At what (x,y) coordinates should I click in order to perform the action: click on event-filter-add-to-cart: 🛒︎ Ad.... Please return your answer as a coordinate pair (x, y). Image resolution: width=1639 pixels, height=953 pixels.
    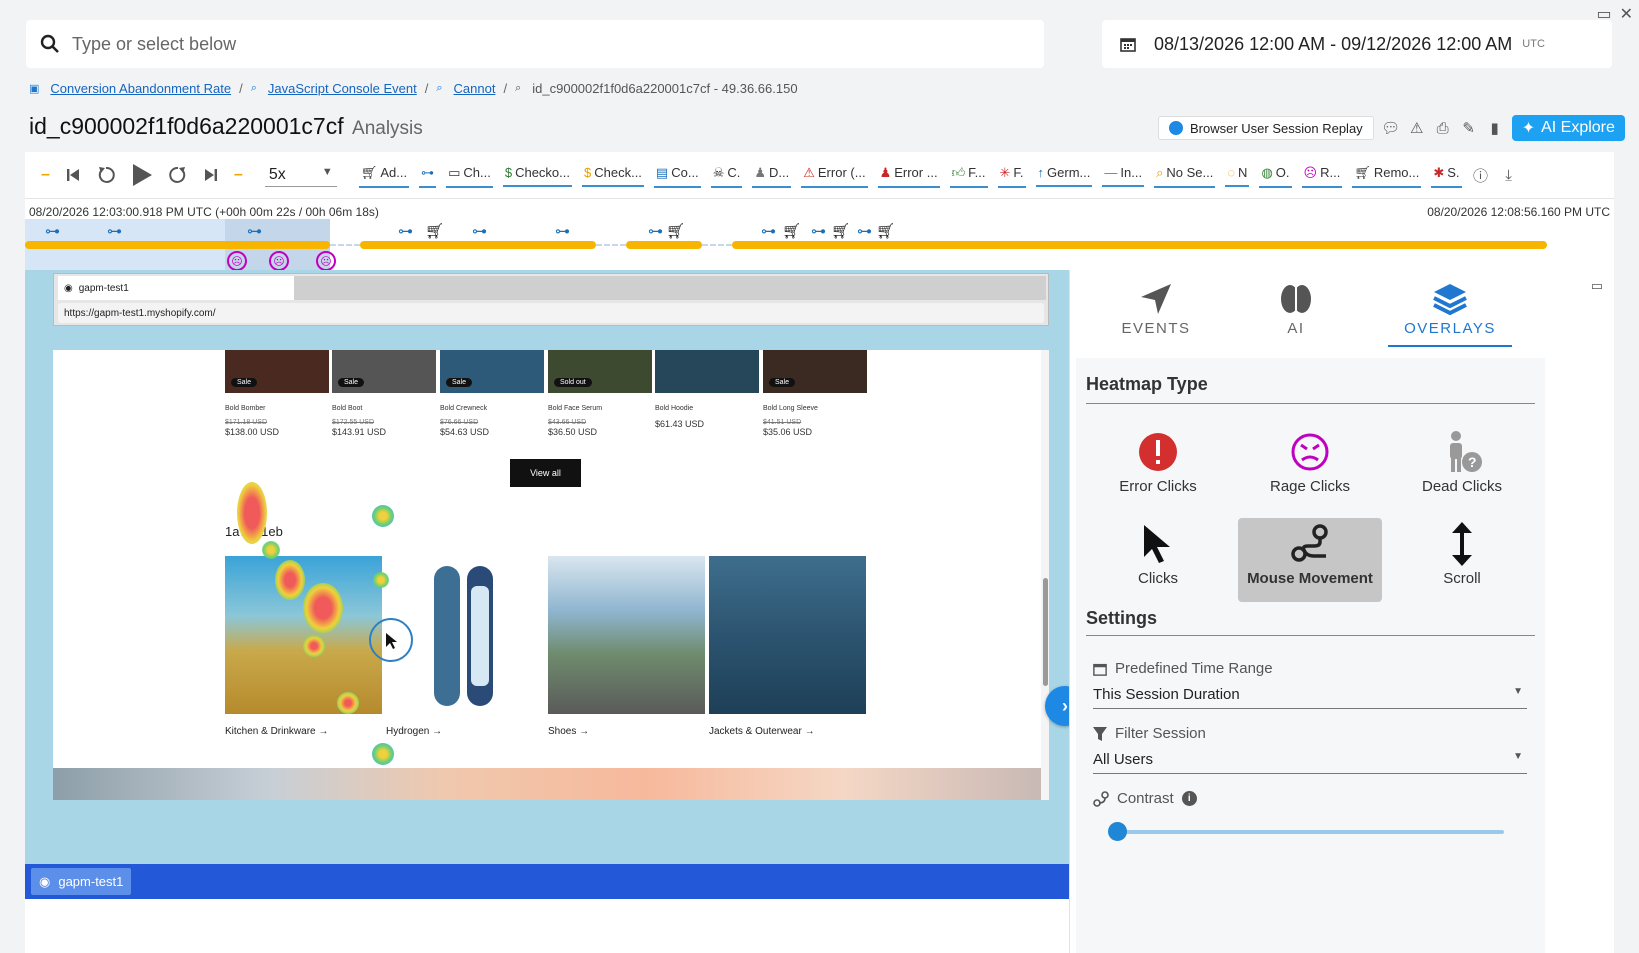
    Looking at the image, I should click on (384, 175).